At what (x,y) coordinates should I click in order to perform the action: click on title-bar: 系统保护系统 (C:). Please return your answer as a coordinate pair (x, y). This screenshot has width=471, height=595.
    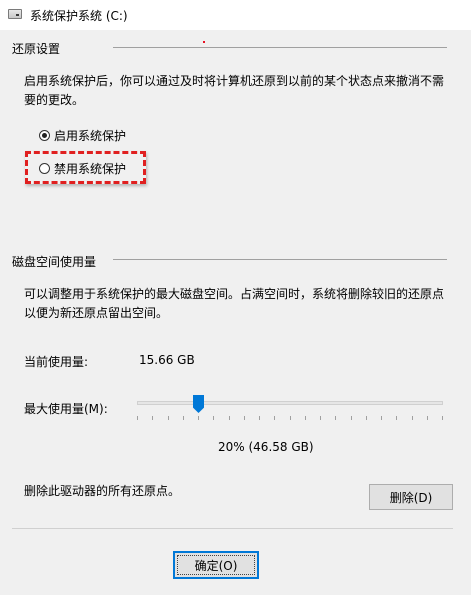
    Looking at the image, I should click on (235, 15).